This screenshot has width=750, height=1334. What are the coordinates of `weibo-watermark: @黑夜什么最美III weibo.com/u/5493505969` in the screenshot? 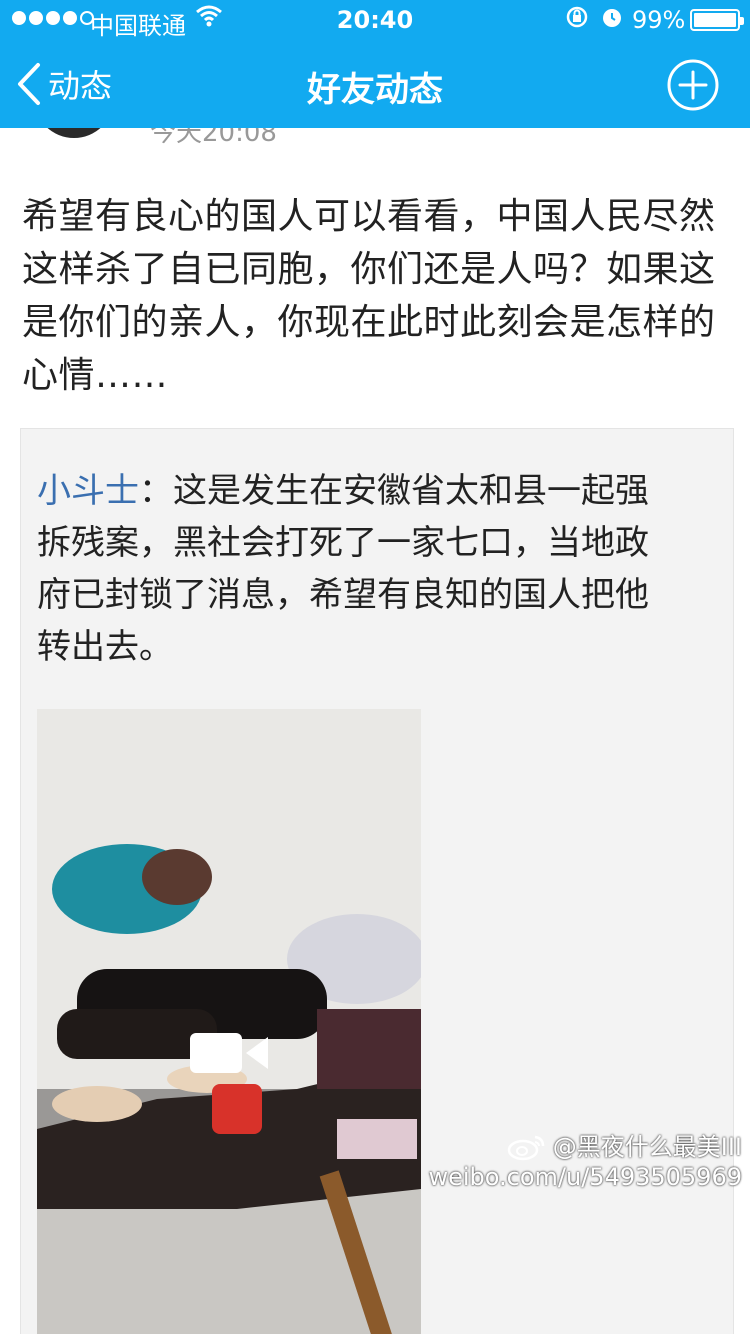 It's located at (585, 1162).